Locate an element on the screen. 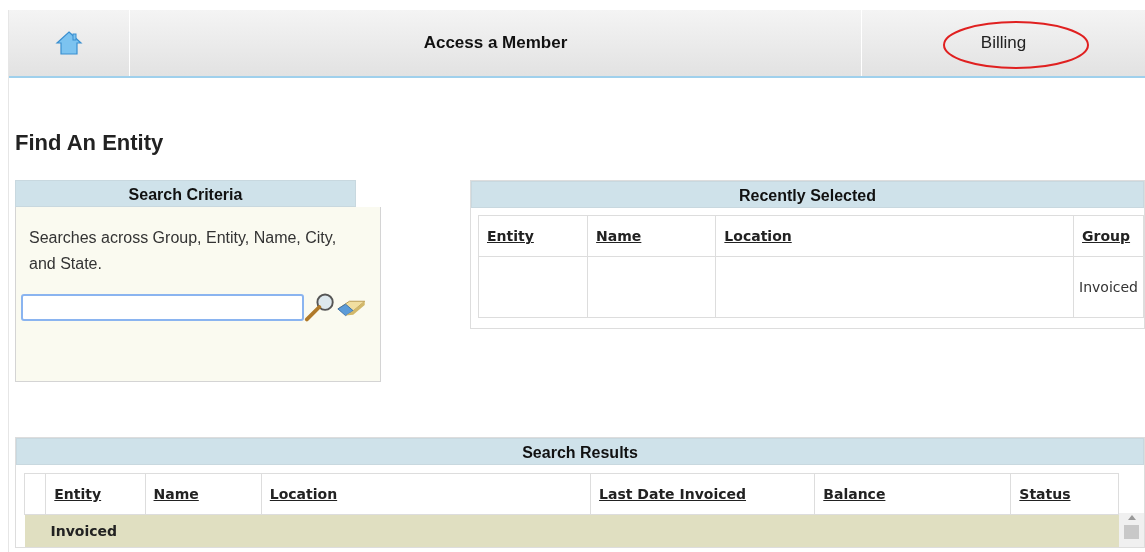 The image size is (1145, 552). table-cell: Invoiced is located at coordinates (1108, 287).